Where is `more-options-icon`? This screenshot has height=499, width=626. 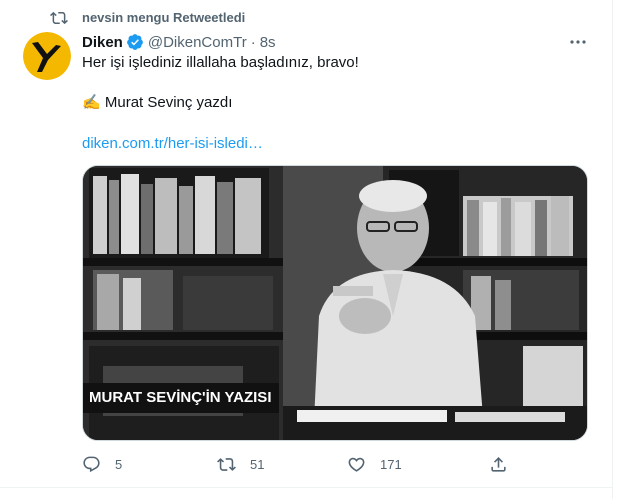 more-options-icon is located at coordinates (578, 42).